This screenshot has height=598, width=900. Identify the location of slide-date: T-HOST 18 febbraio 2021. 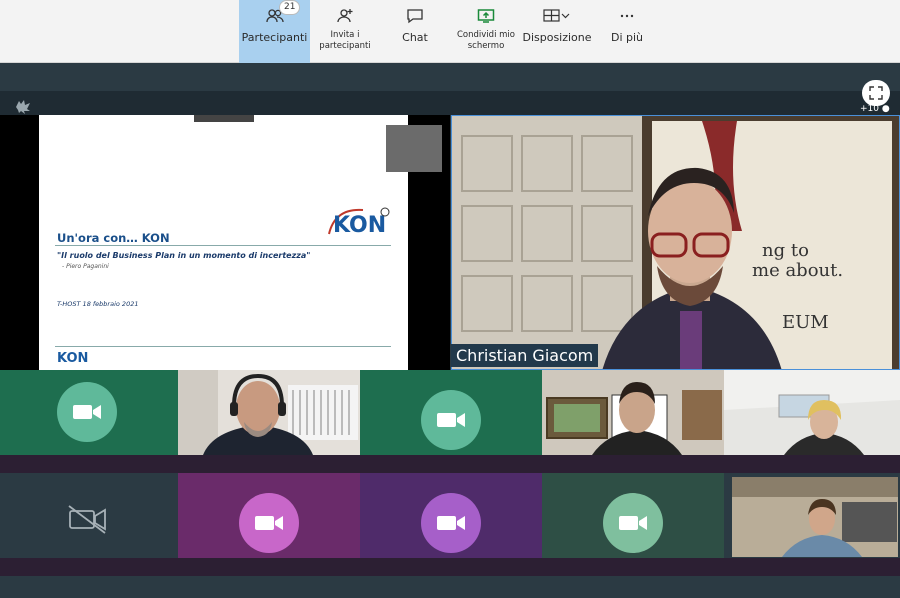
(98, 304).